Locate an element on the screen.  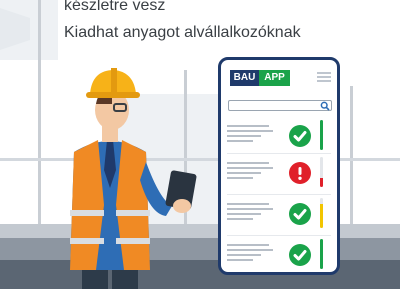
feature-text-line-1: készletre vesz is located at coordinates (115, 7).